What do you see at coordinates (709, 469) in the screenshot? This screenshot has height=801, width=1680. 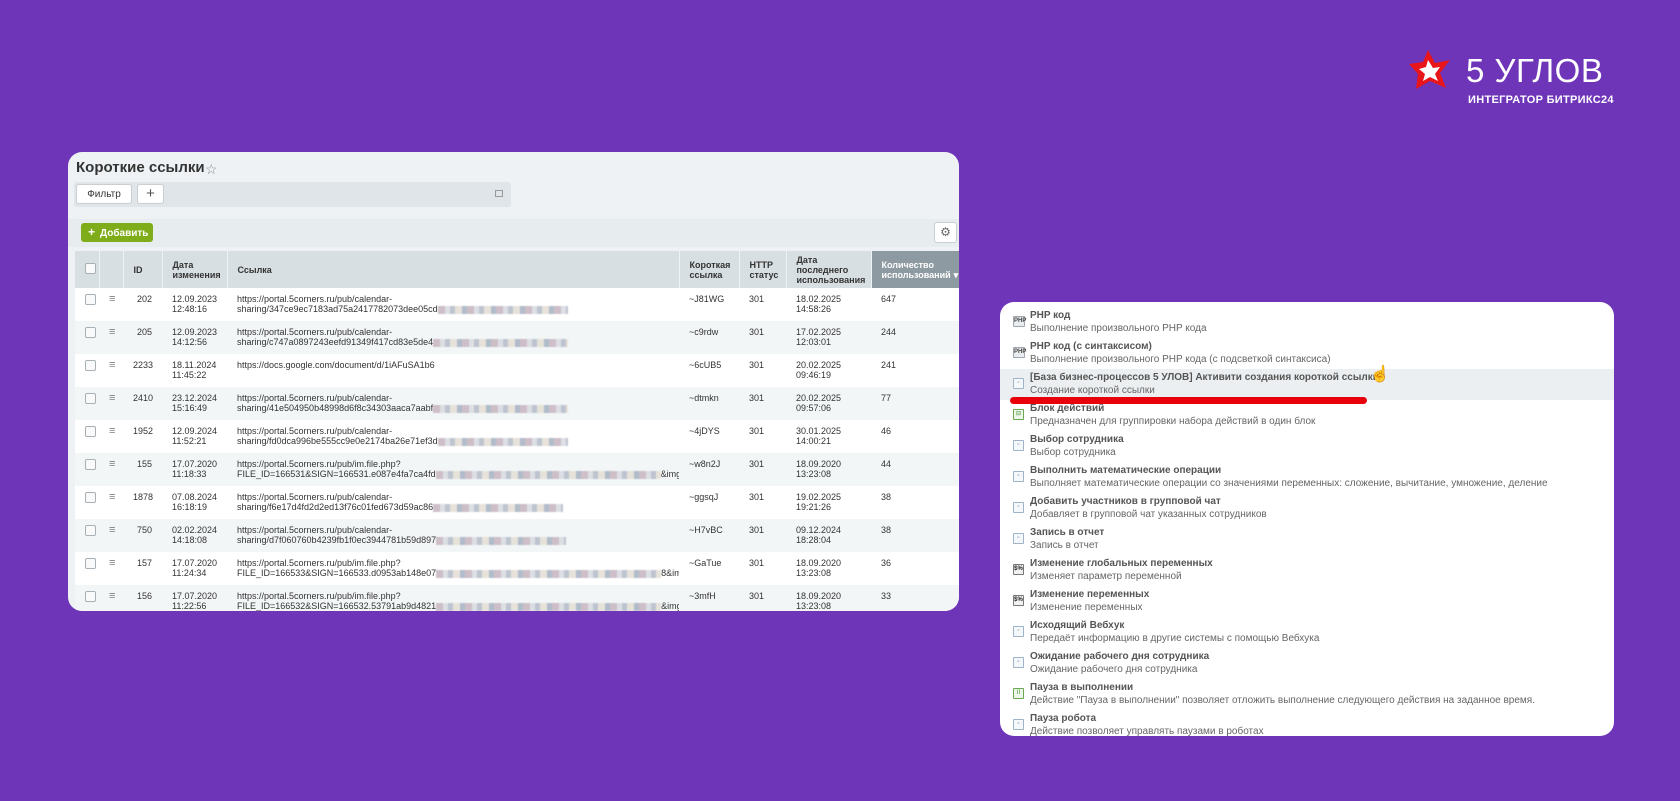 I see `cell-short: ~w8n2J` at bounding box center [709, 469].